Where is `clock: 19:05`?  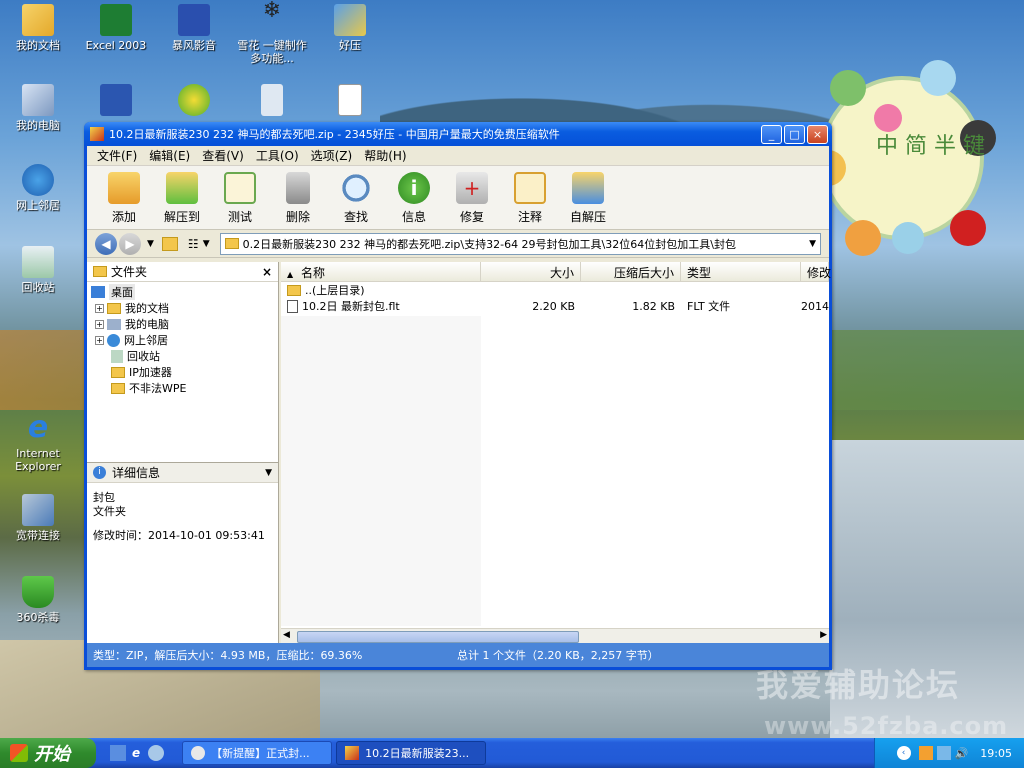 clock: 19:05 is located at coordinates (996, 753).